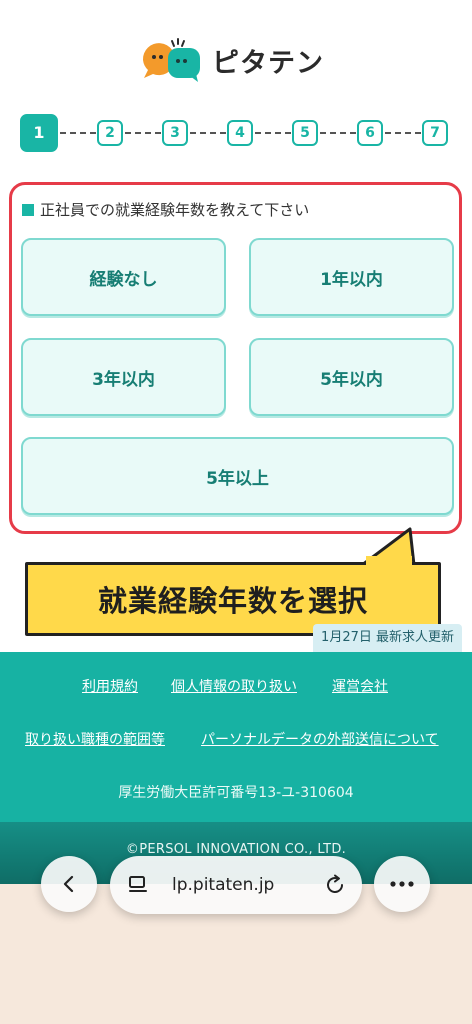  Describe the element at coordinates (360, 686) in the screenshot. I see `company-link: 運営会社` at that location.